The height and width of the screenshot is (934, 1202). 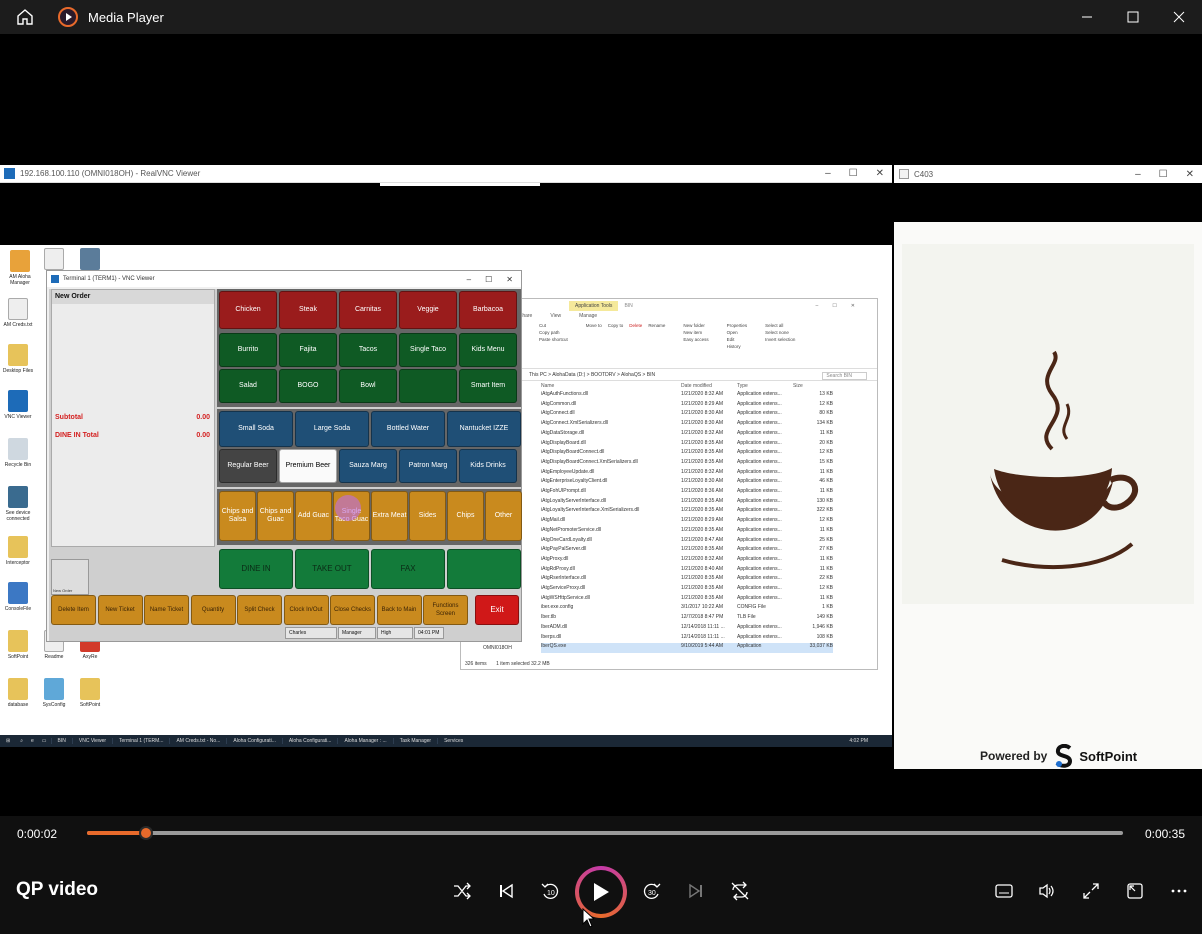 What do you see at coordinates (484, 429) in the screenshot?
I see `drink-button: Nantucket IZZE` at bounding box center [484, 429].